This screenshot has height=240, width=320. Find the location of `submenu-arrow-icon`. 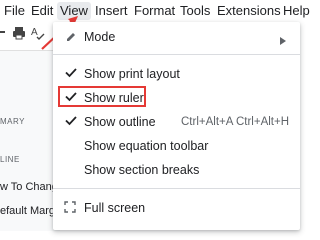

submenu-arrow-icon is located at coordinates (283, 41).